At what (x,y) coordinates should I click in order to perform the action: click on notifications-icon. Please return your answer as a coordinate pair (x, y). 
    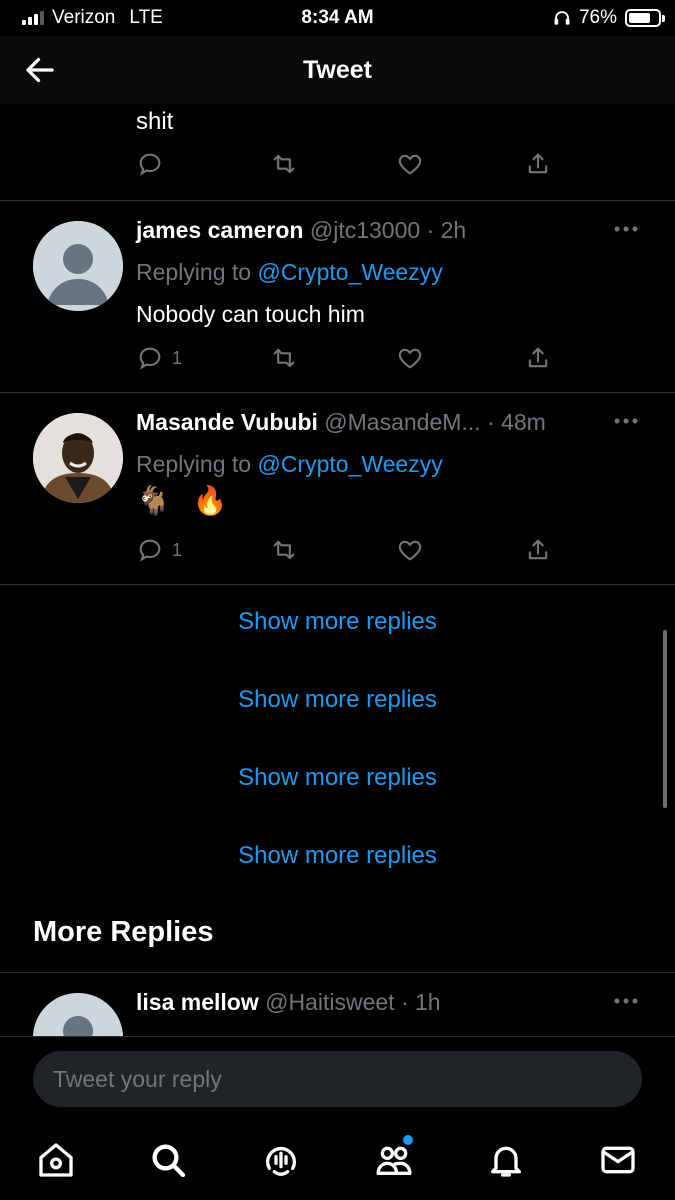
    Looking at the image, I should click on (506, 1161).